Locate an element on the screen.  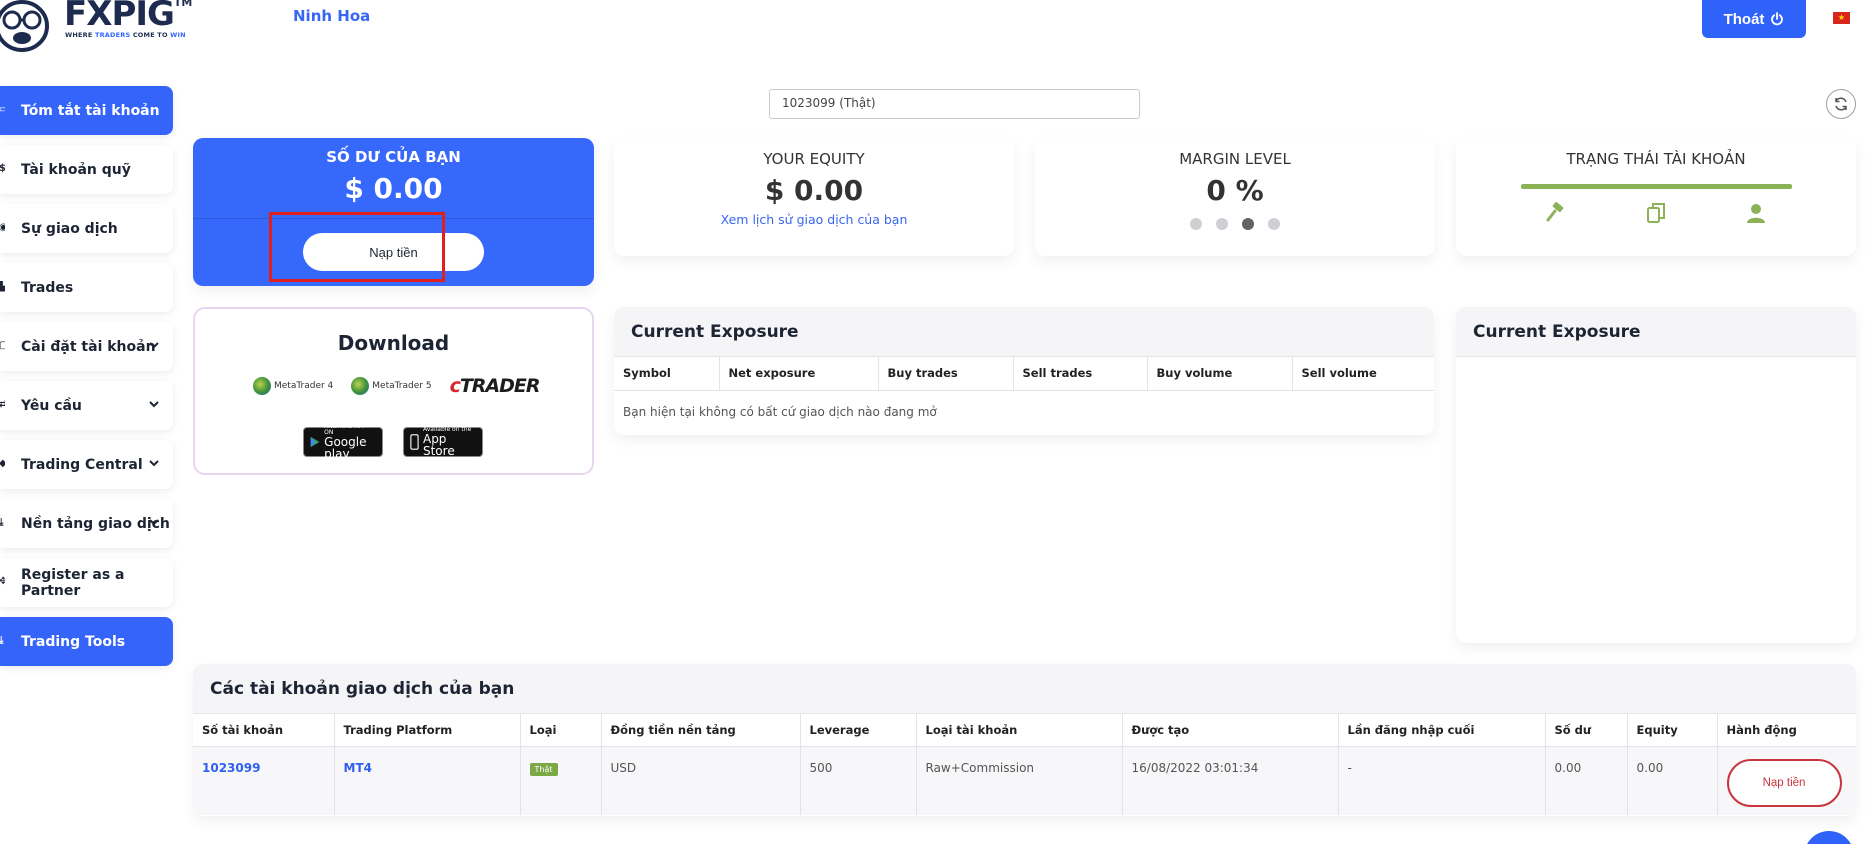
metatrader-icon is located at coordinates (262, 386).